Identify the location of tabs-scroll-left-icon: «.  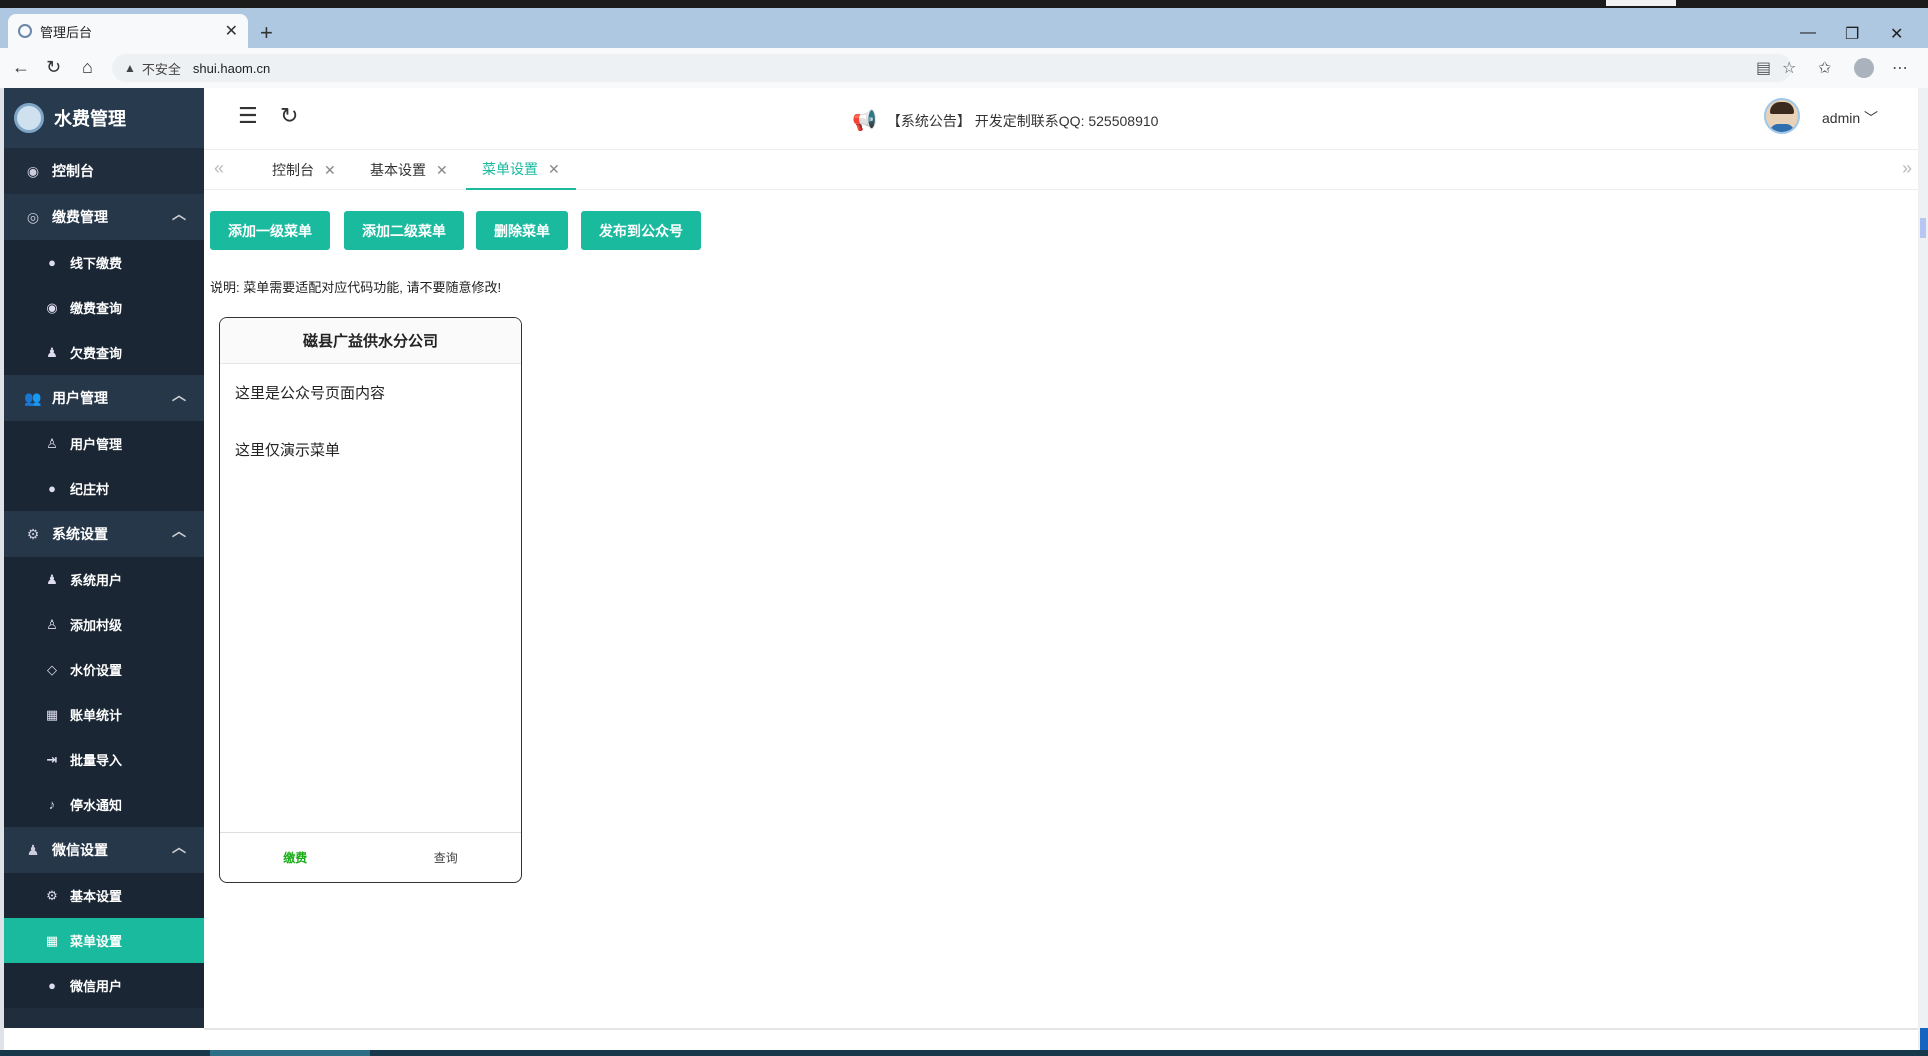
(219, 168).